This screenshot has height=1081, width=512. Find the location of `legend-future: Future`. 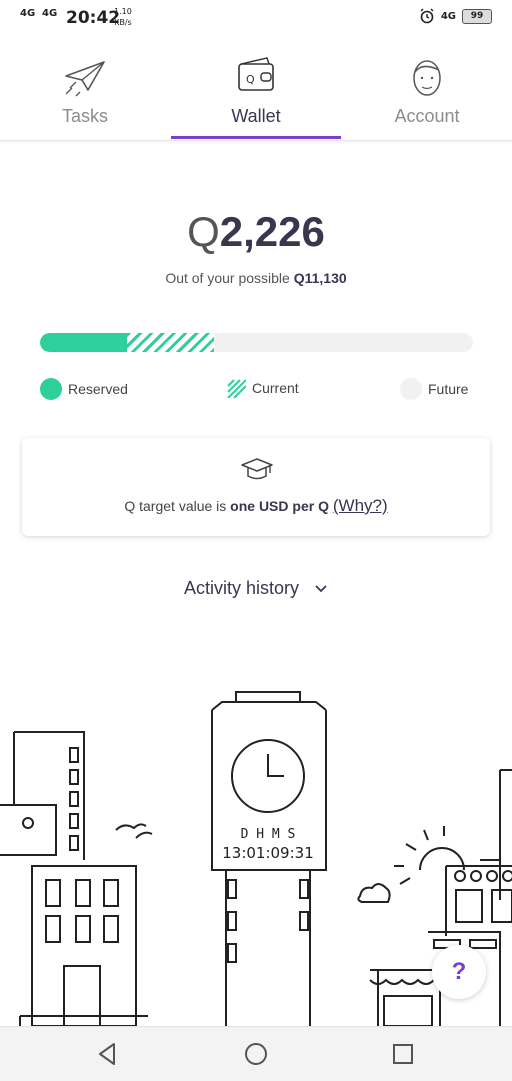

legend-future: Future is located at coordinates (434, 389).